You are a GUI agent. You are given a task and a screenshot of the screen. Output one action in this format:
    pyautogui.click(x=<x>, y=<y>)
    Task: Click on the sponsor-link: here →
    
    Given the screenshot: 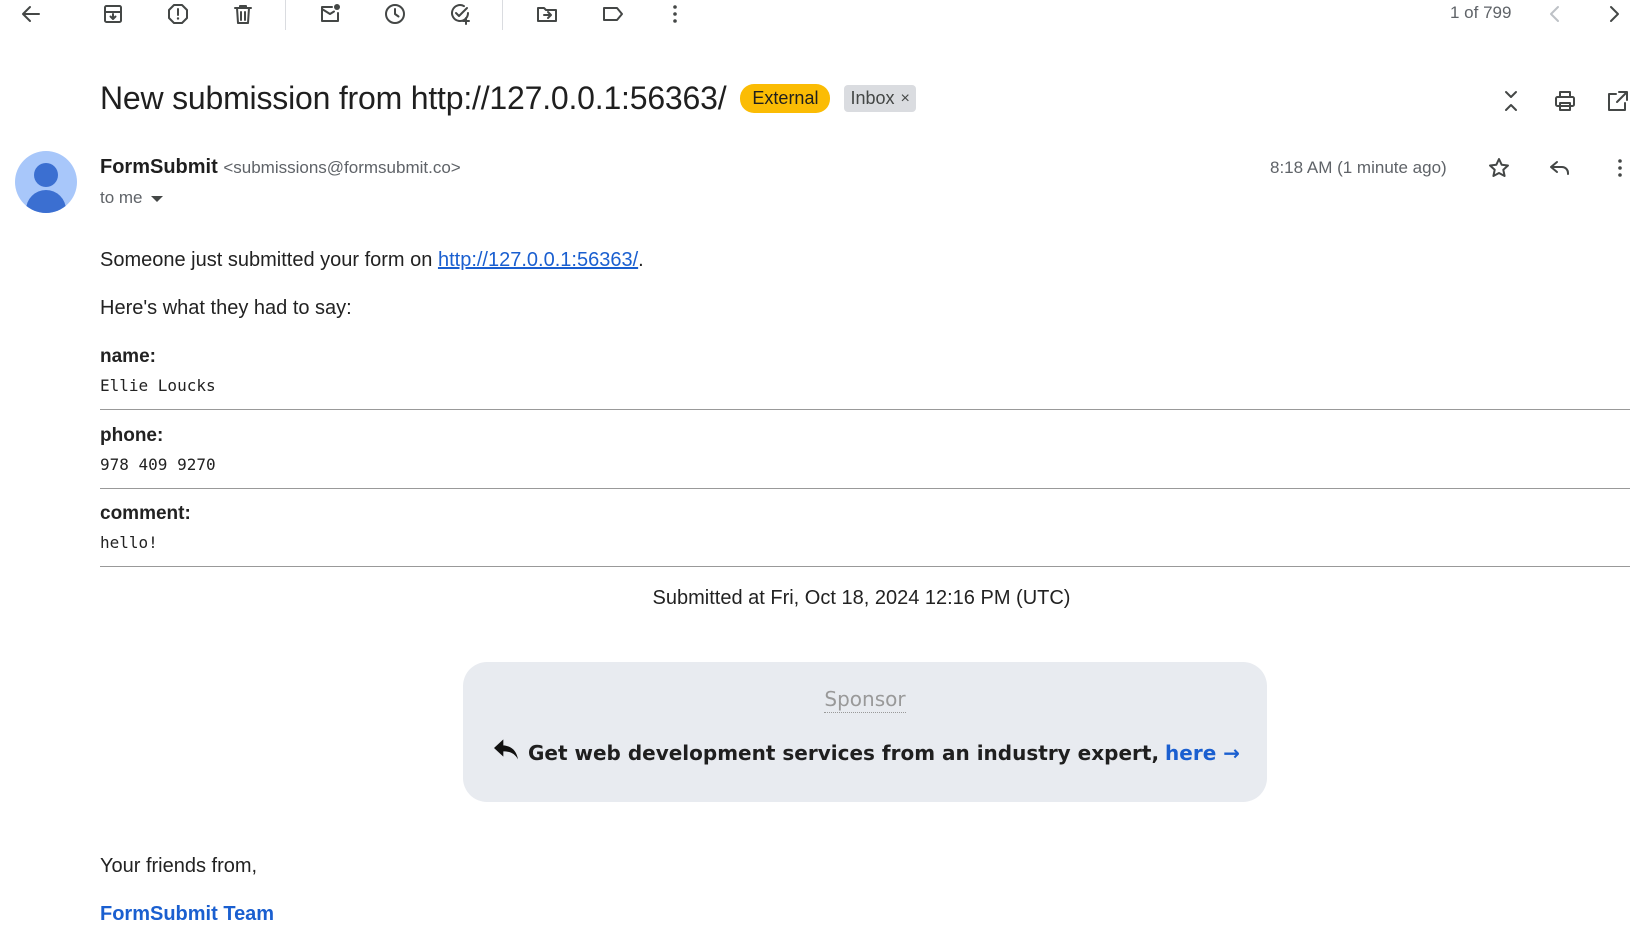 What is the action you would take?
    pyautogui.click(x=1202, y=753)
    